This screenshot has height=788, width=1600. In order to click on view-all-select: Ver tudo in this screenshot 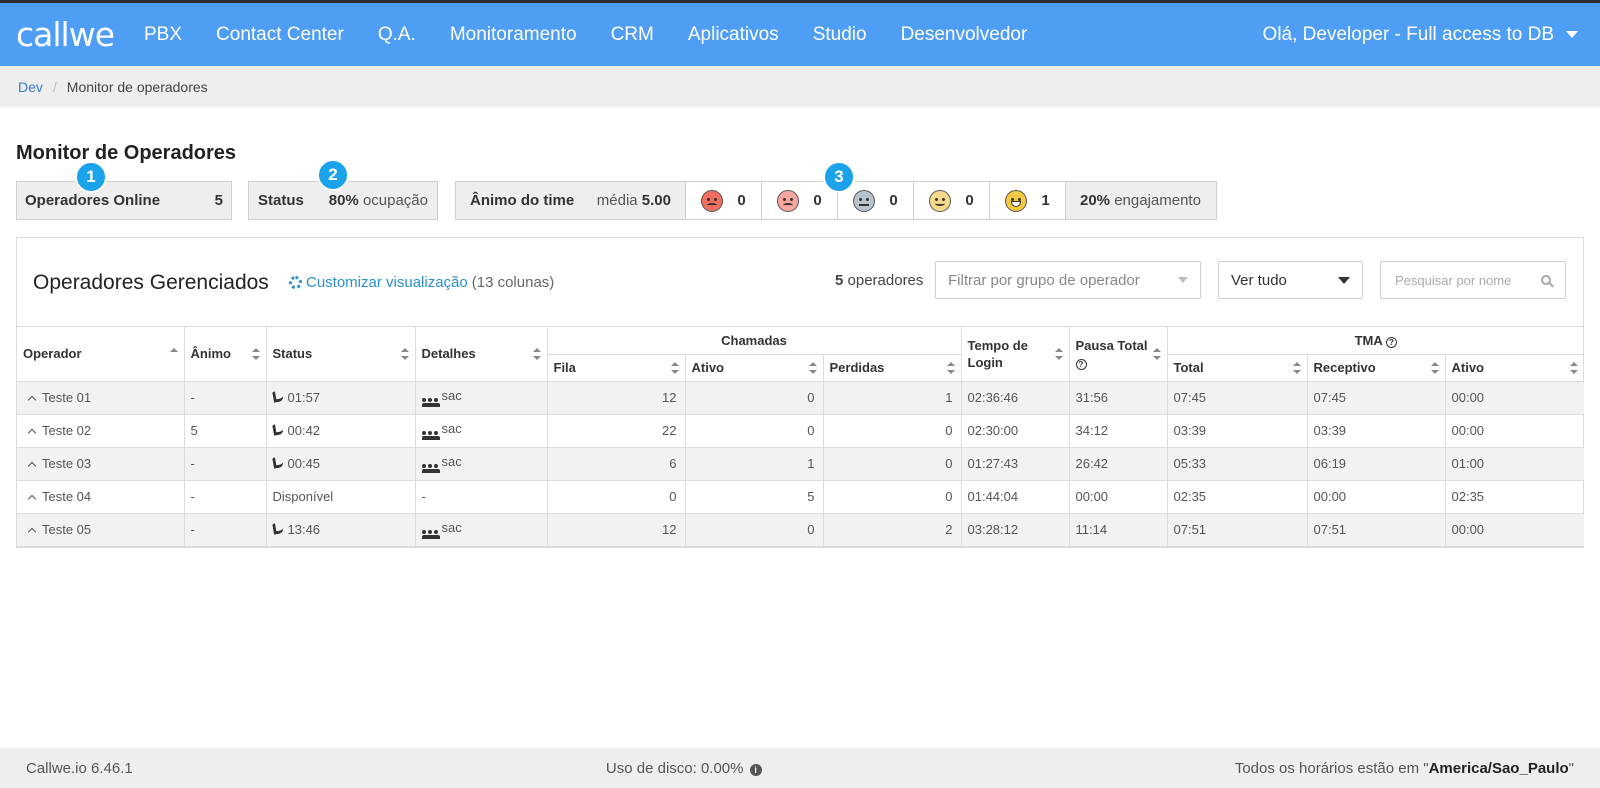, I will do `click(1290, 280)`.